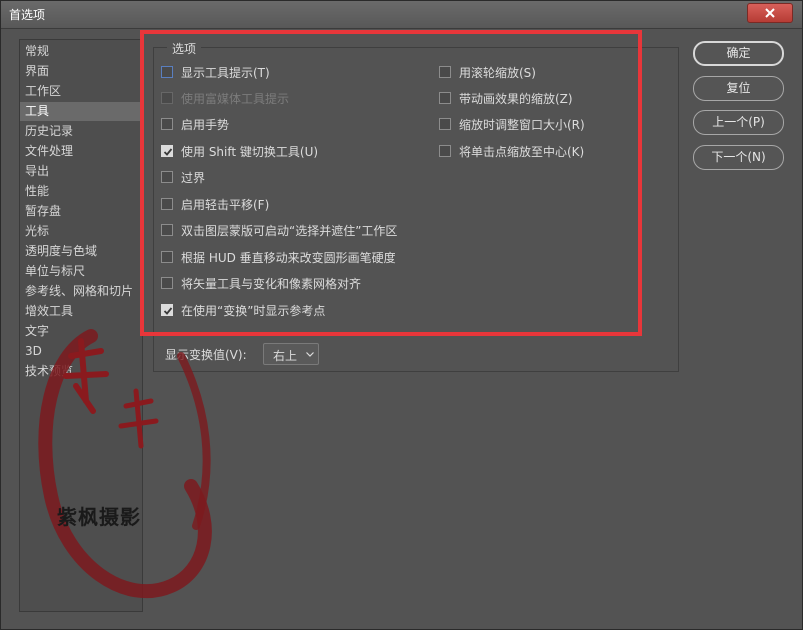 This screenshot has height=630, width=803. What do you see at coordinates (81, 91) in the screenshot?
I see `sidebar-item-workspace: 工作区` at bounding box center [81, 91].